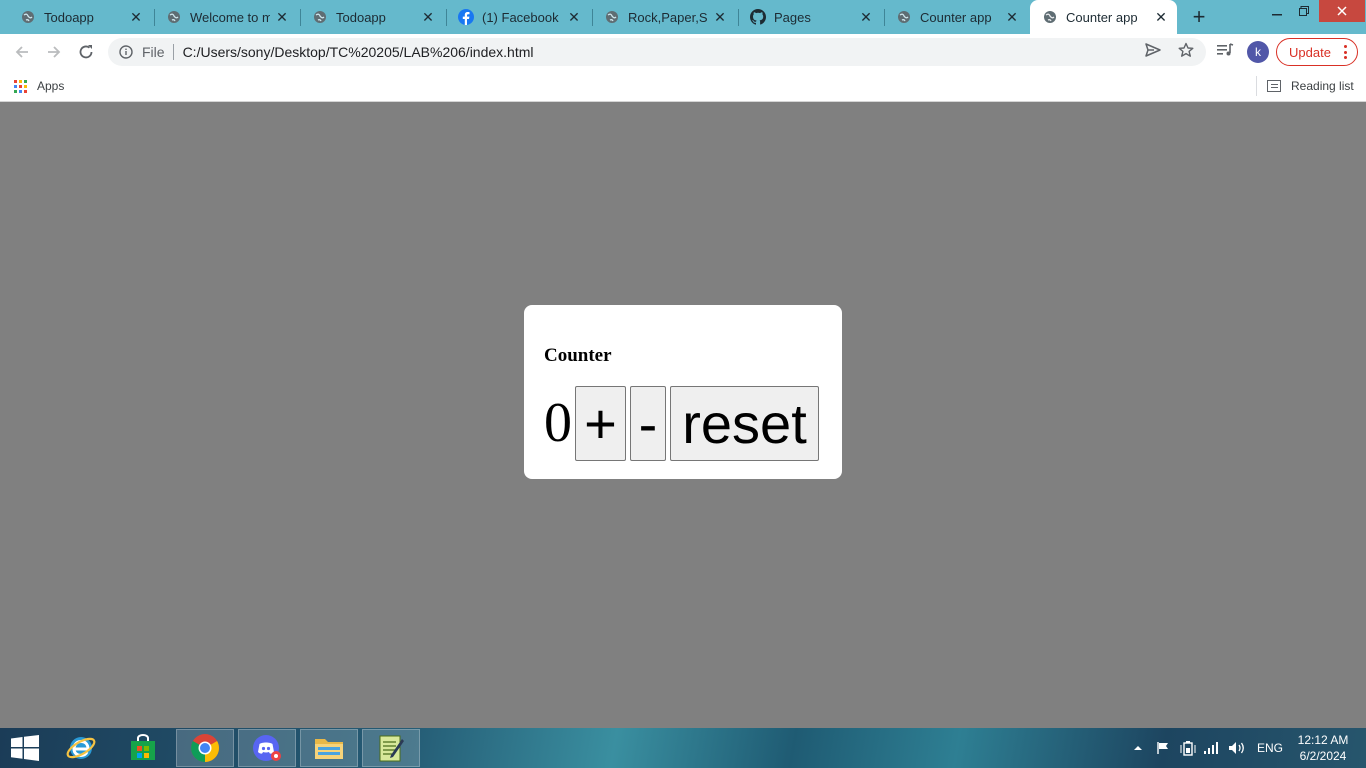  What do you see at coordinates (1163, 748) in the screenshot?
I see `action-center-flag-icon` at bounding box center [1163, 748].